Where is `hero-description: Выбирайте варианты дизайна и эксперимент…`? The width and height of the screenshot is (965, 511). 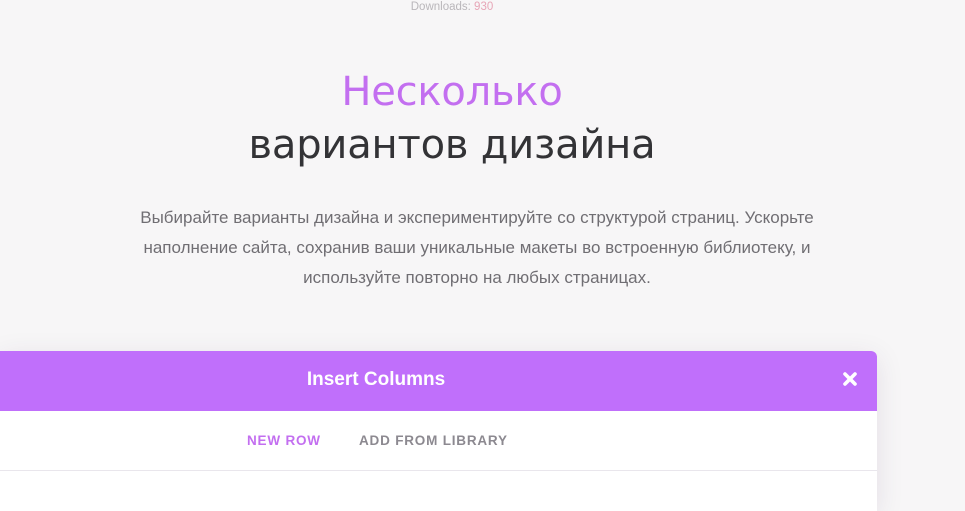 hero-description: Выбирайте варианты дизайна и эксперимент… is located at coordinates (477, 247).